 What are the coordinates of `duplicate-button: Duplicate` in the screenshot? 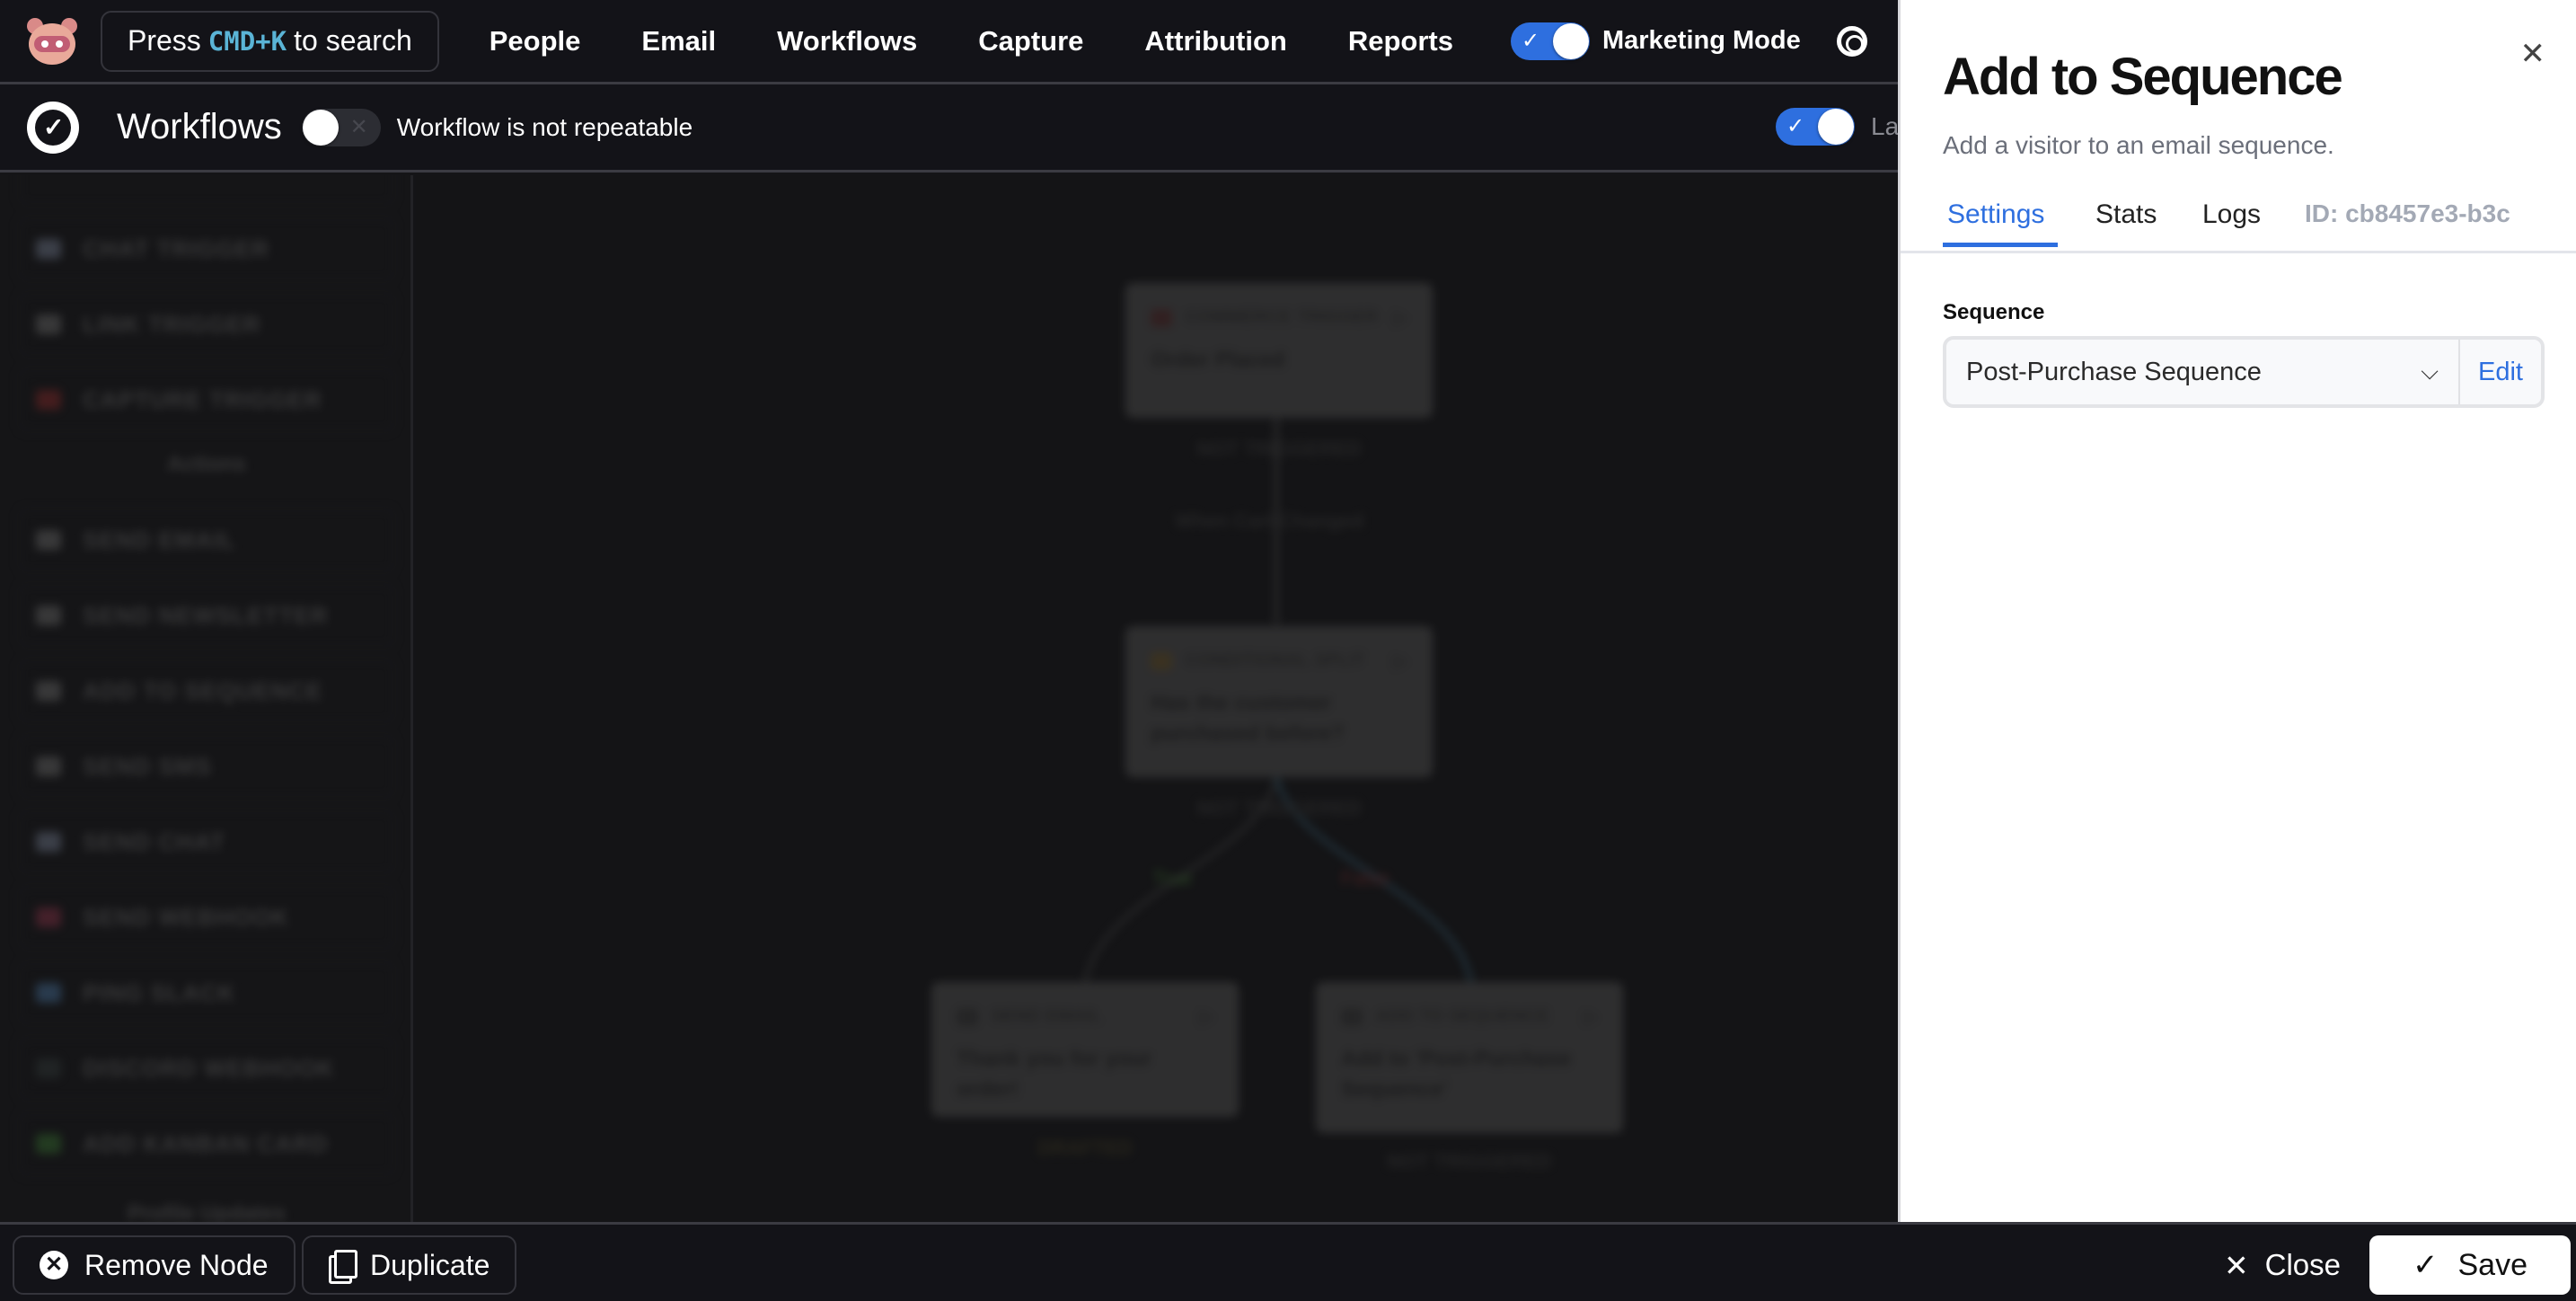 It's located at (409, 1265).